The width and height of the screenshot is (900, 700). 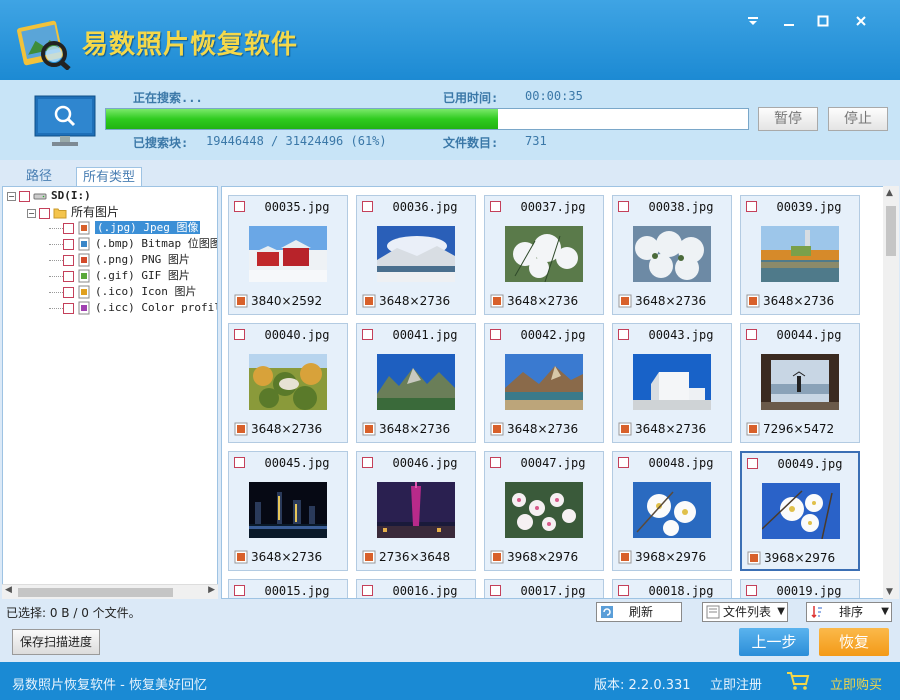 I want to click on tree-type-label: (.jpg) Jpeg 图像, so click(x=148, y=227).